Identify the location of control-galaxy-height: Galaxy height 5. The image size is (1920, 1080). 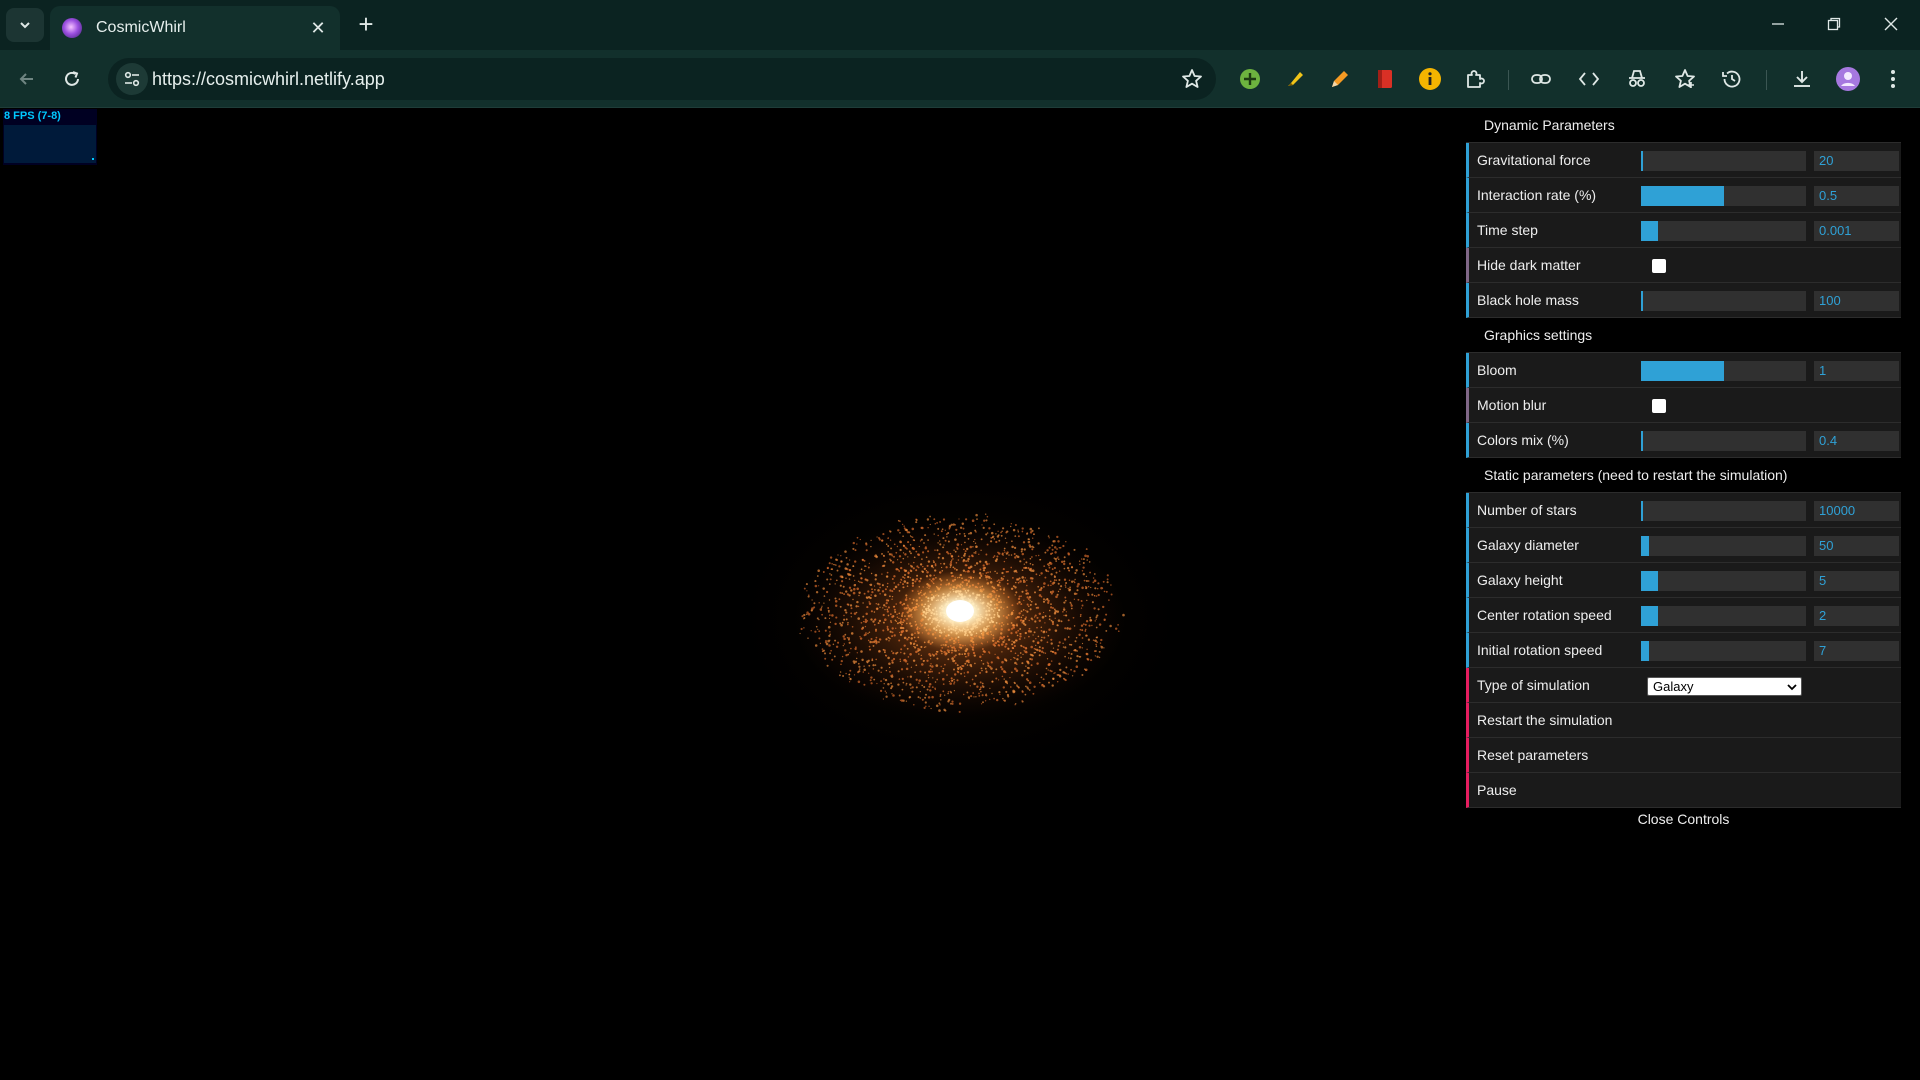
(1683, 580).